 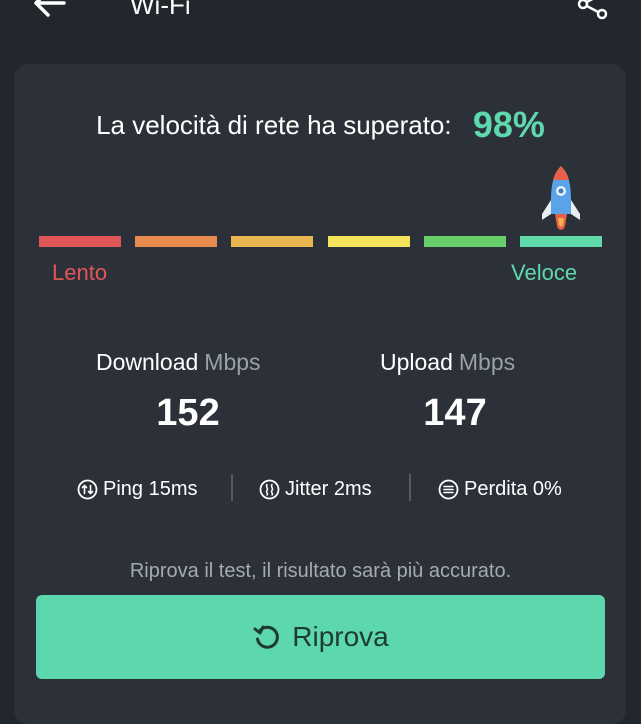 What do you see at coordinates (455, 413) in the screenshot?
I see `upload-value: 147` at bounding box center [455, 413].